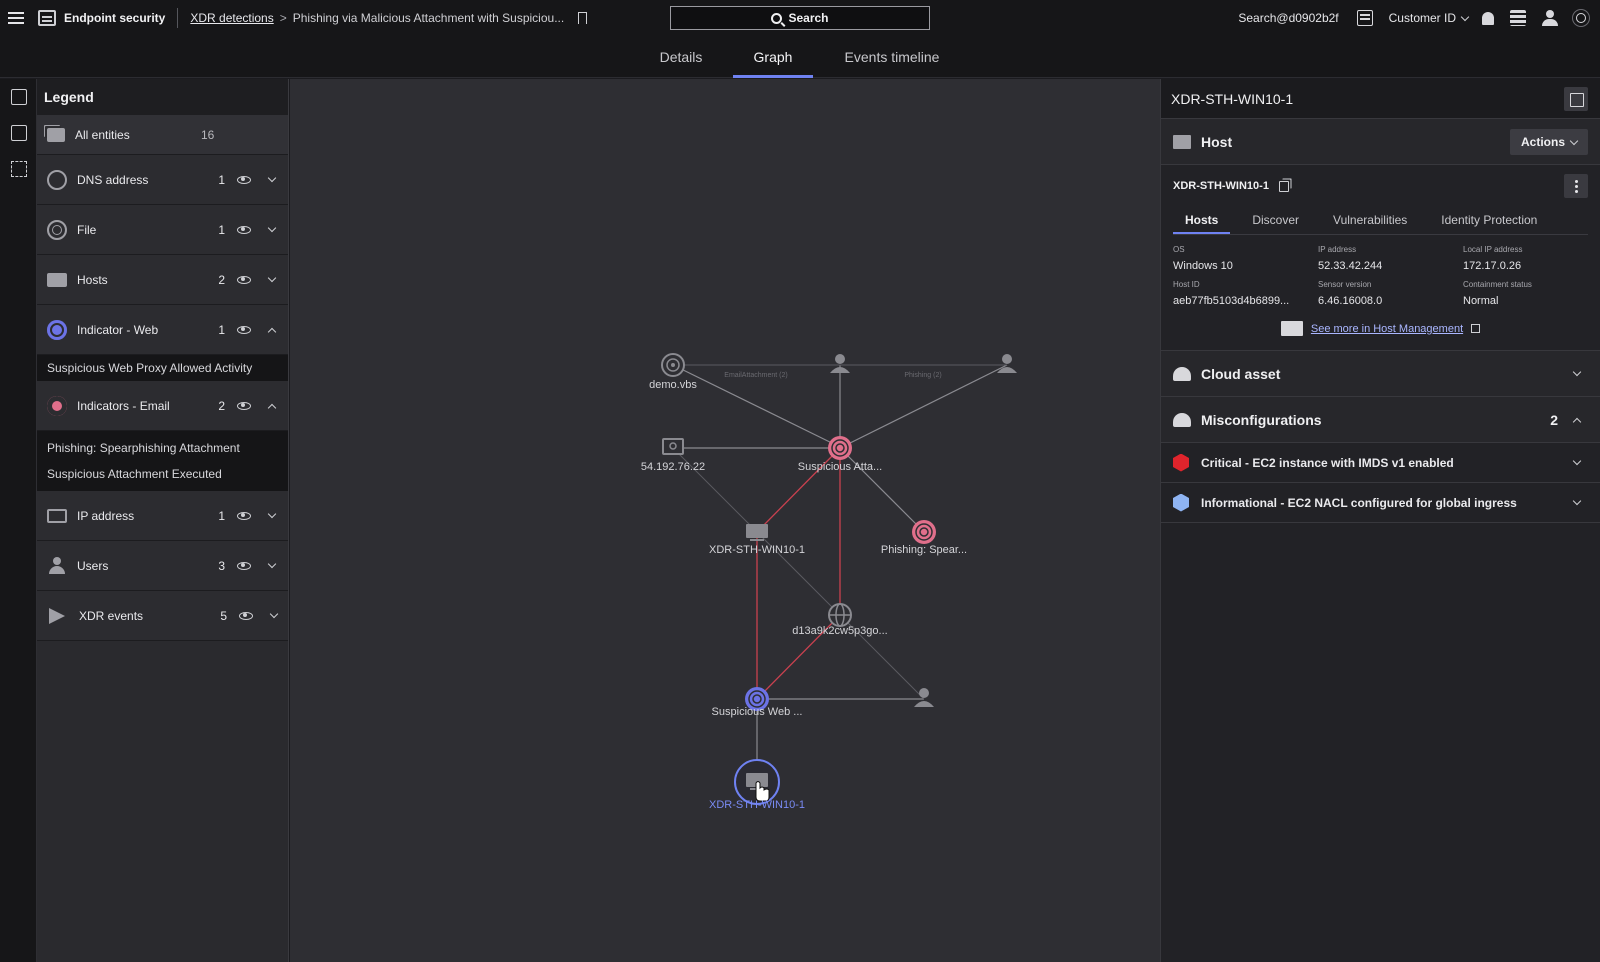  I want to click on image-icon, so click(18, 133).